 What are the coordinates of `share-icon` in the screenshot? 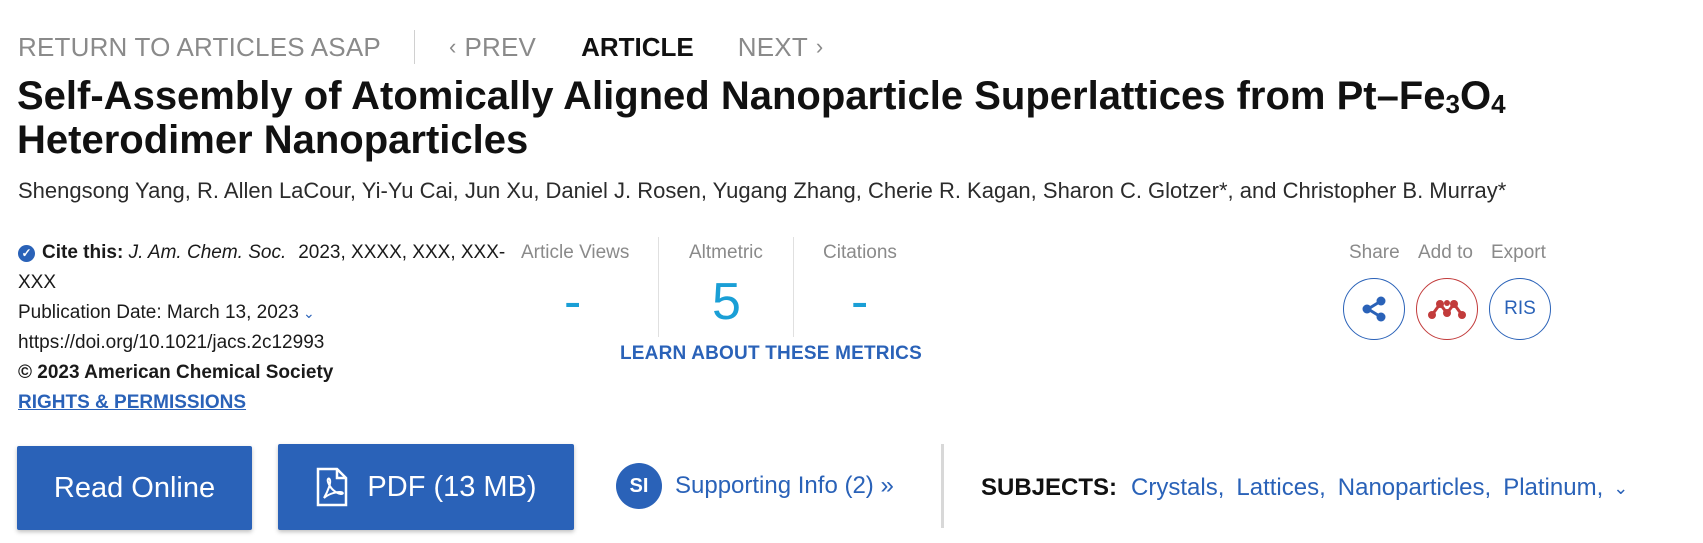 It's located at (1374, 309).